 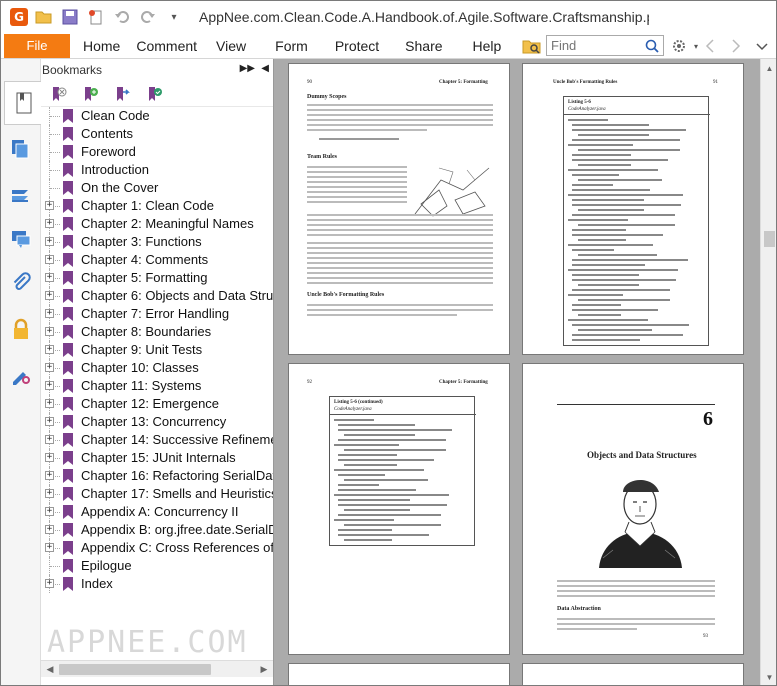 What do you see at coordinates (44, 17) in the screenshot?
I see `open-folder-icon` at bounding box center [44, 17].